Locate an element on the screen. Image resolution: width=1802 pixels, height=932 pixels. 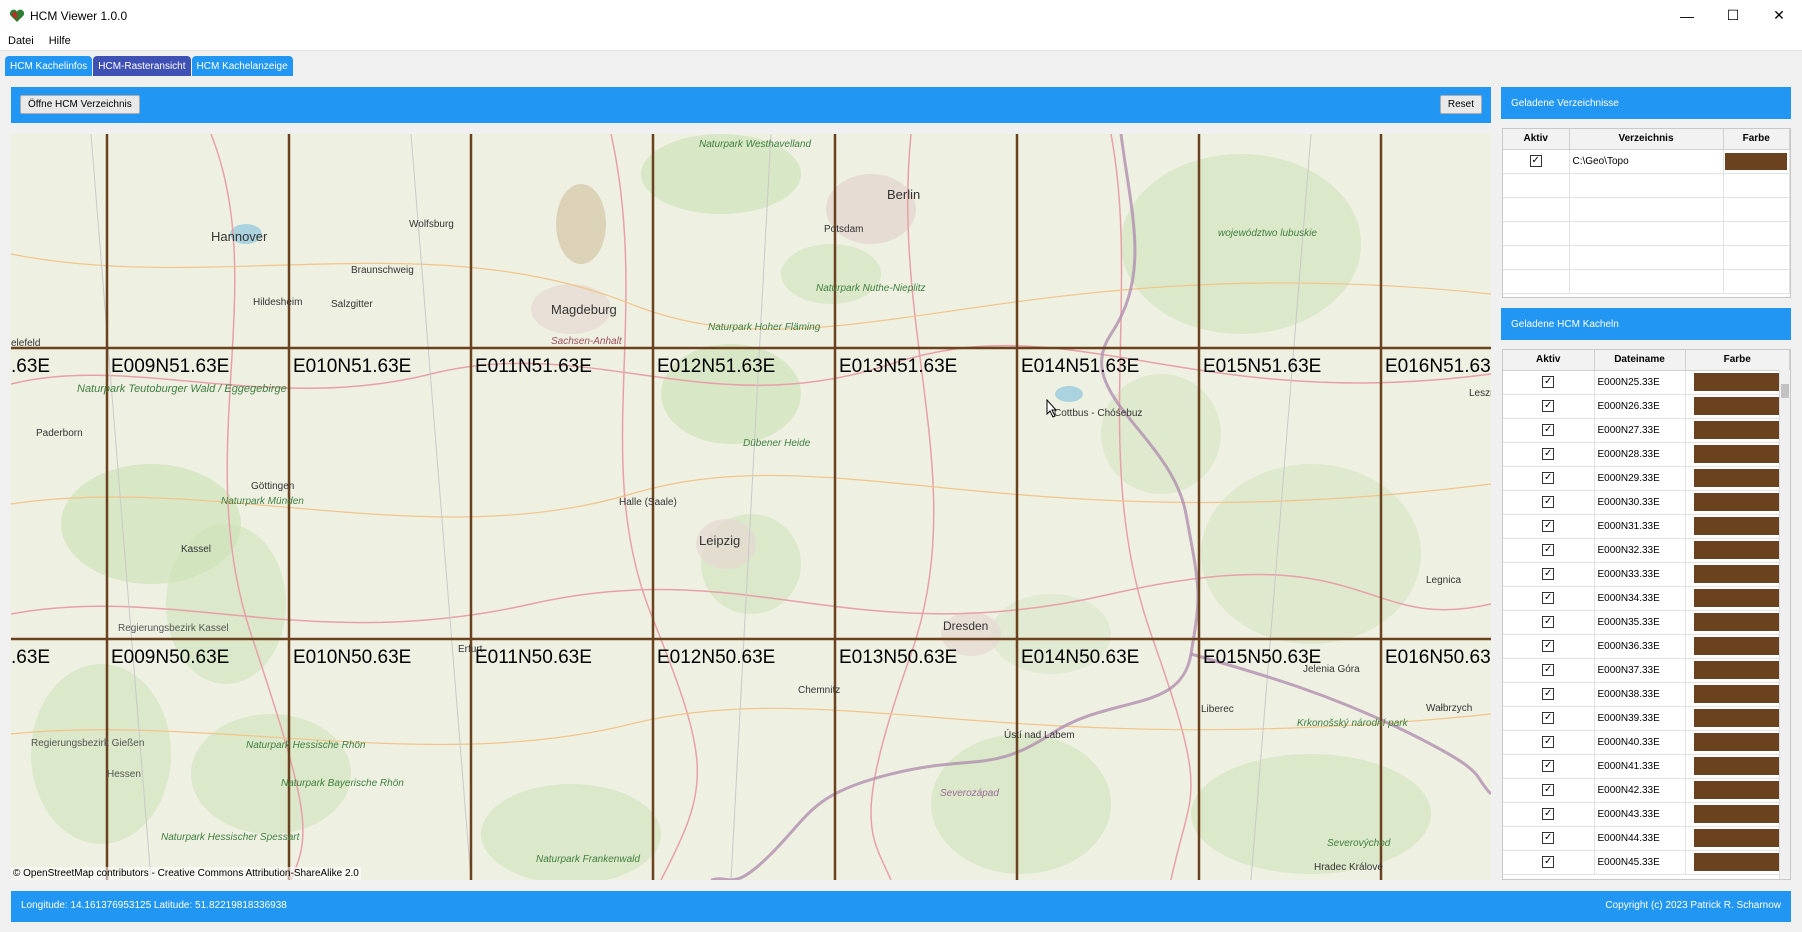
table-row: ✓ E000N27.33E is located at coordinates (1646, 430).